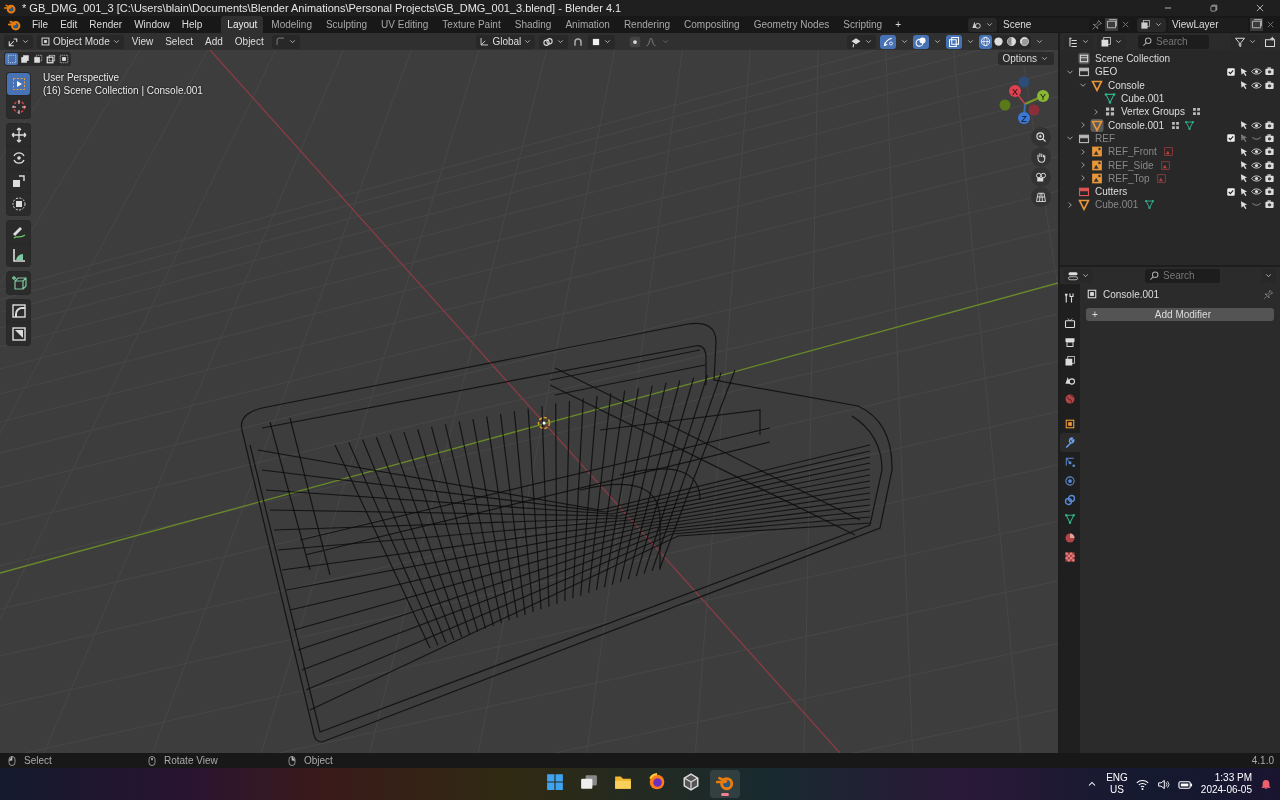 This screenshot has width=1280, height=800. What do you see at coordinates (1153, 112) in the screenshot?
I see `outliner-item: Vertex Groups` at bounding box center [1153, 112].